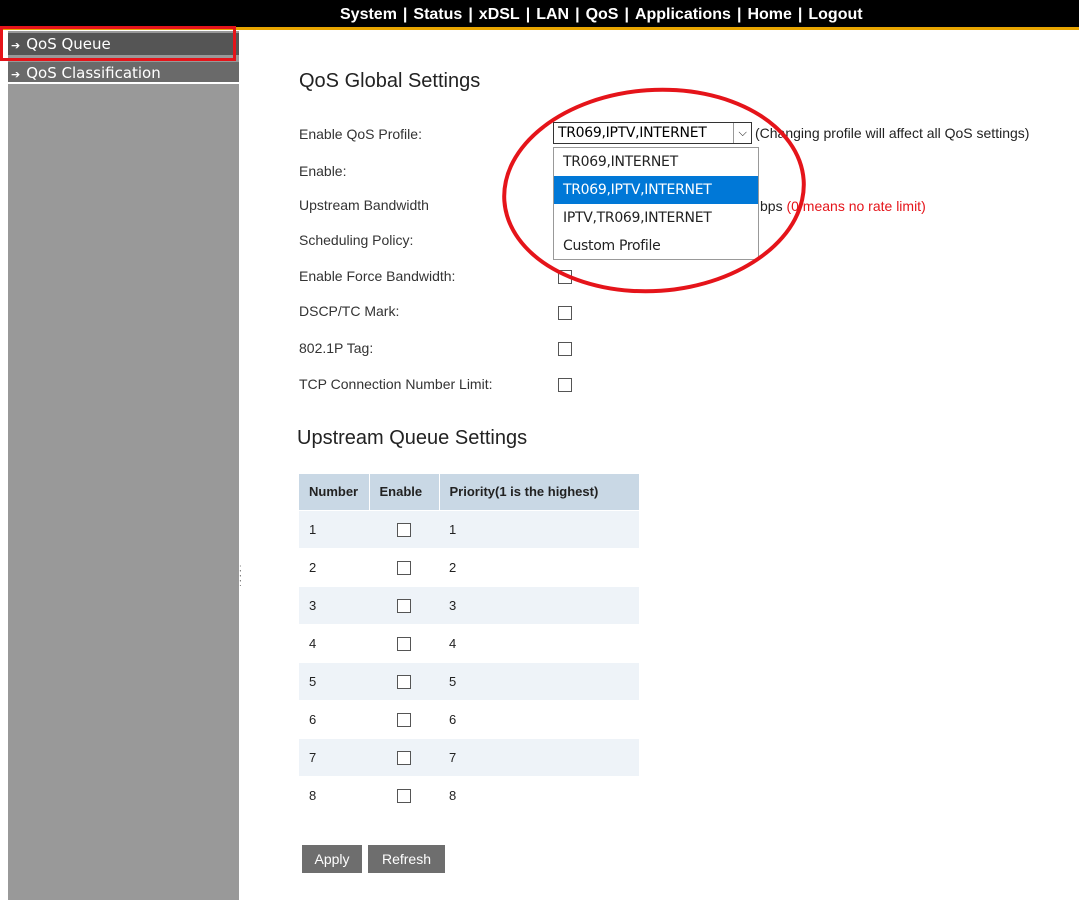 Image resolution: width=1079 pixels, height=900 pixels. What do you see at coordinates (565, 385) in the screenshot?
I see `tcp-limit-checkbox` at bounding box center [565, 385].